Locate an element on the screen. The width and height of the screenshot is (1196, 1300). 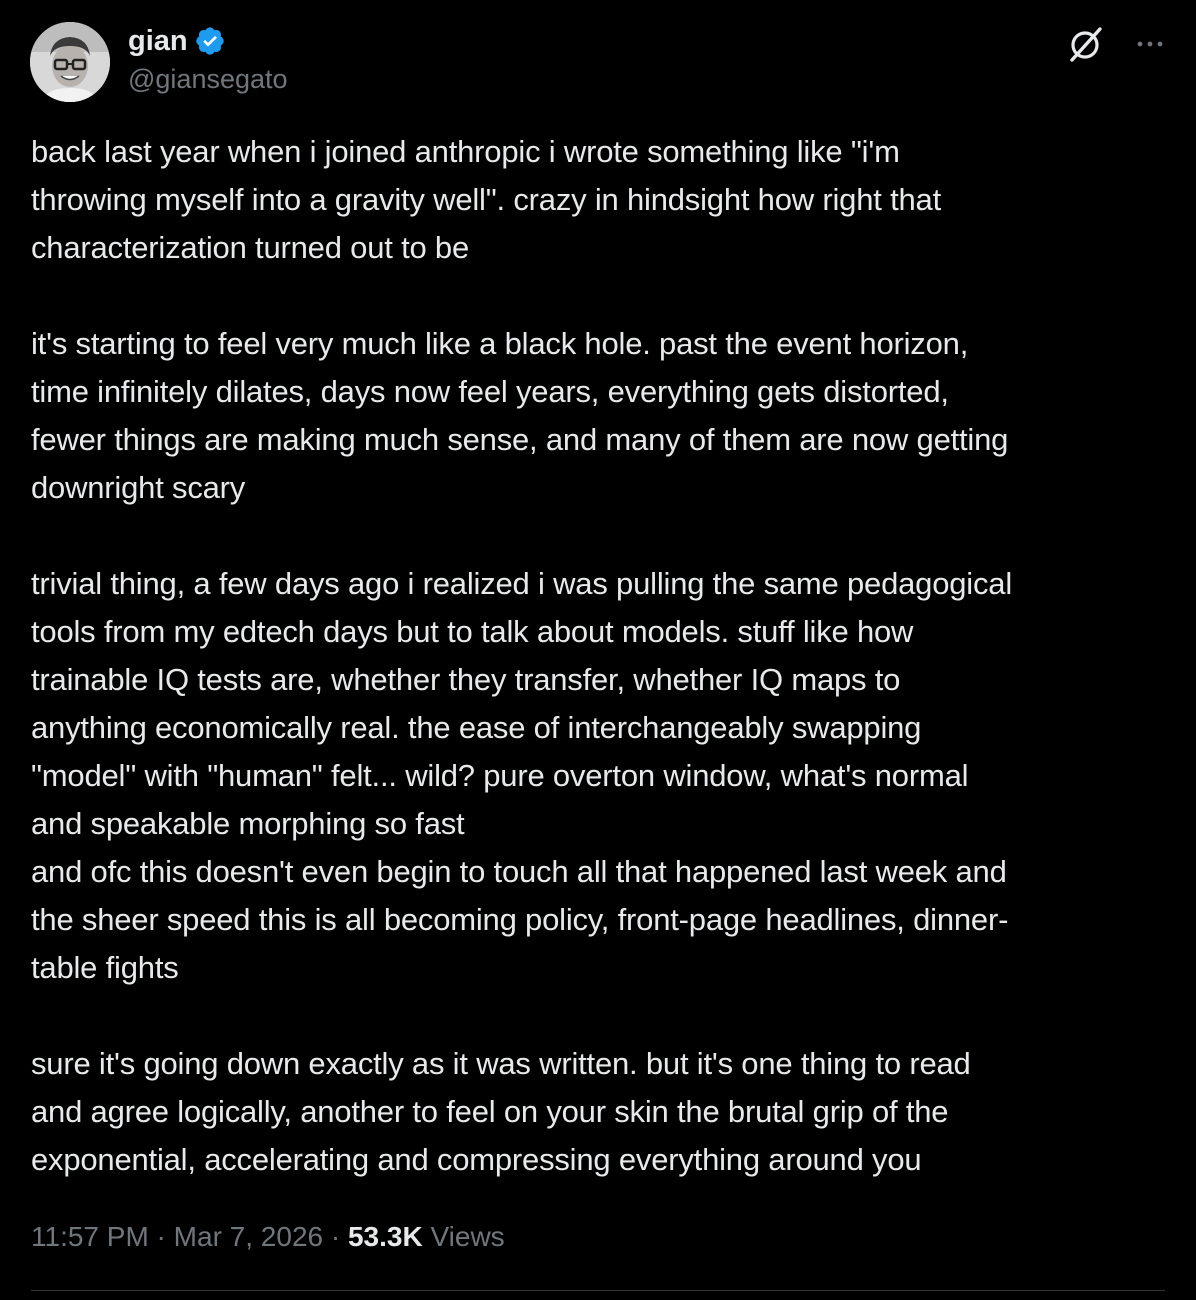
verified-badge-icon is located at coordinates (210, 41).